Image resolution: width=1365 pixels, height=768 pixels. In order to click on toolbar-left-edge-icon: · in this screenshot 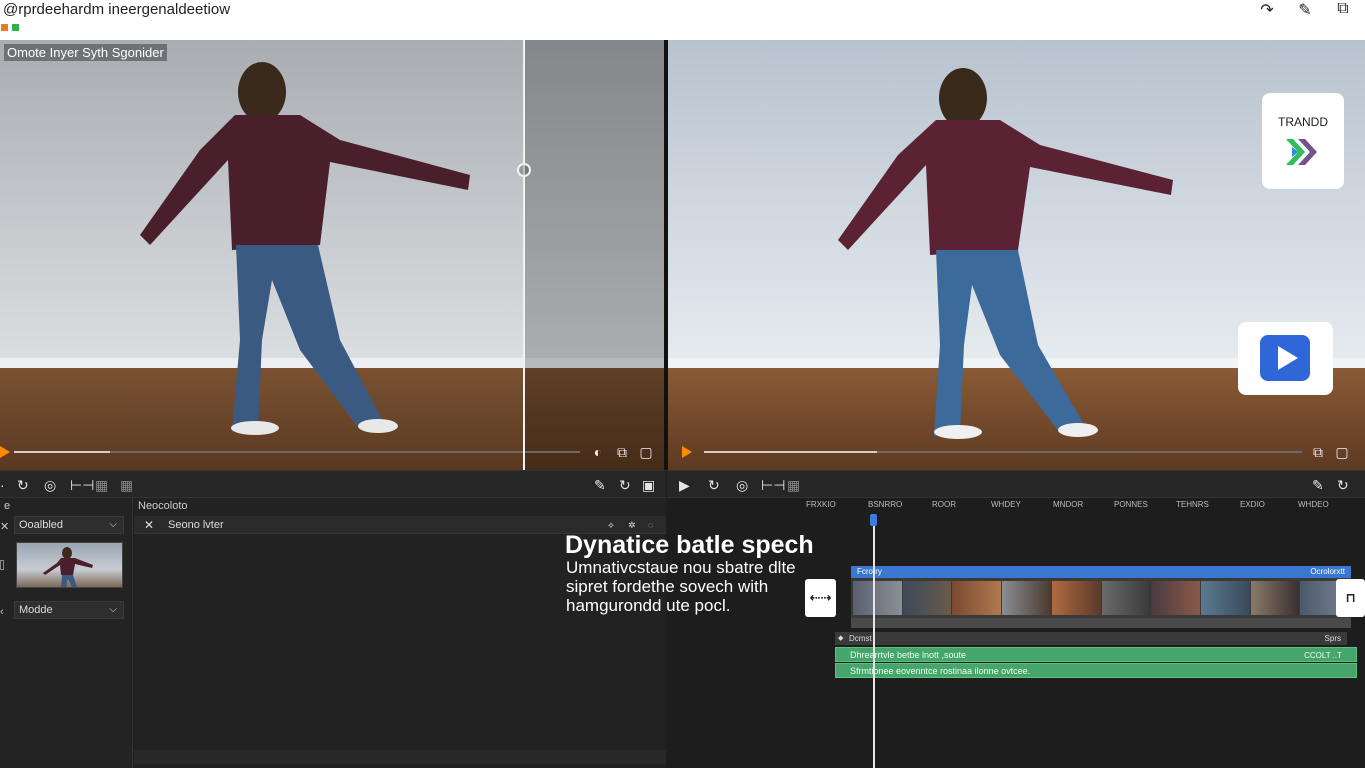, I will do `click(2, 485)`.